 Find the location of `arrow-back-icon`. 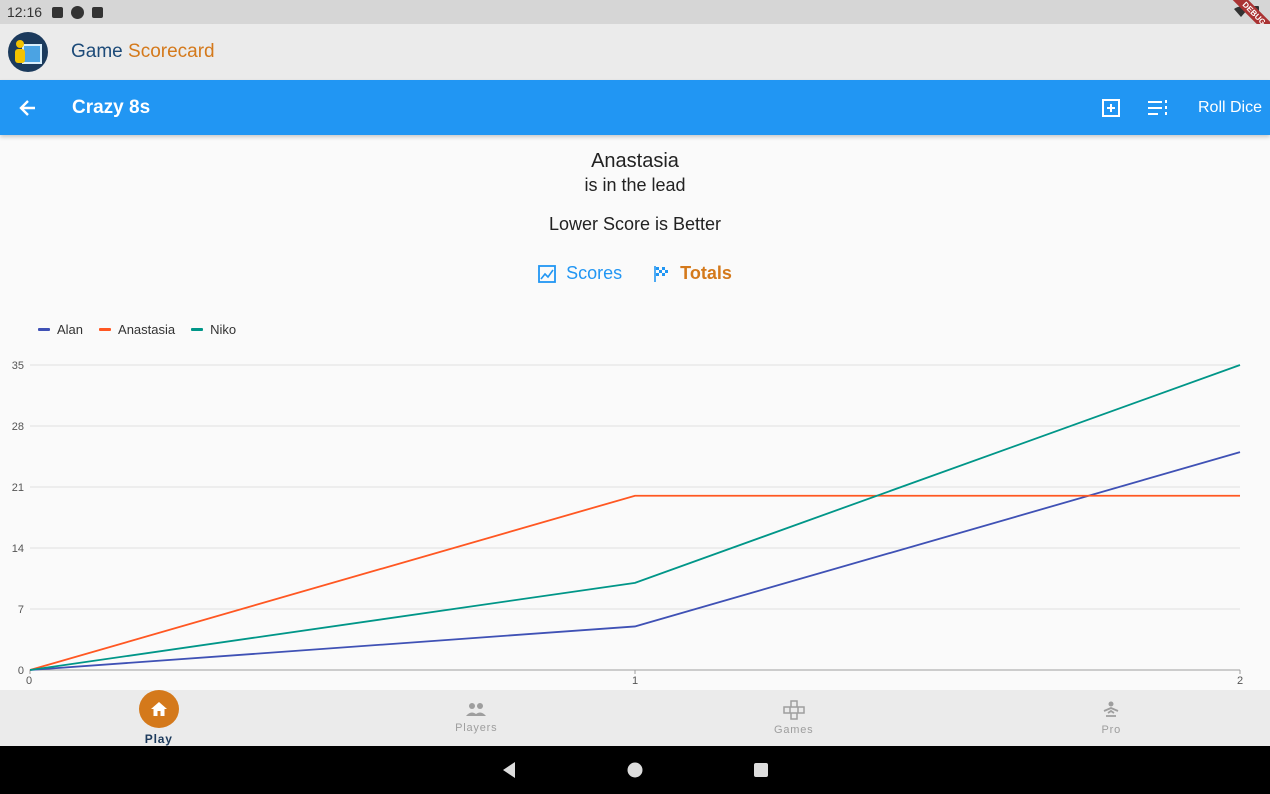

arrow-back-icon is located at coordinates (27, 107).